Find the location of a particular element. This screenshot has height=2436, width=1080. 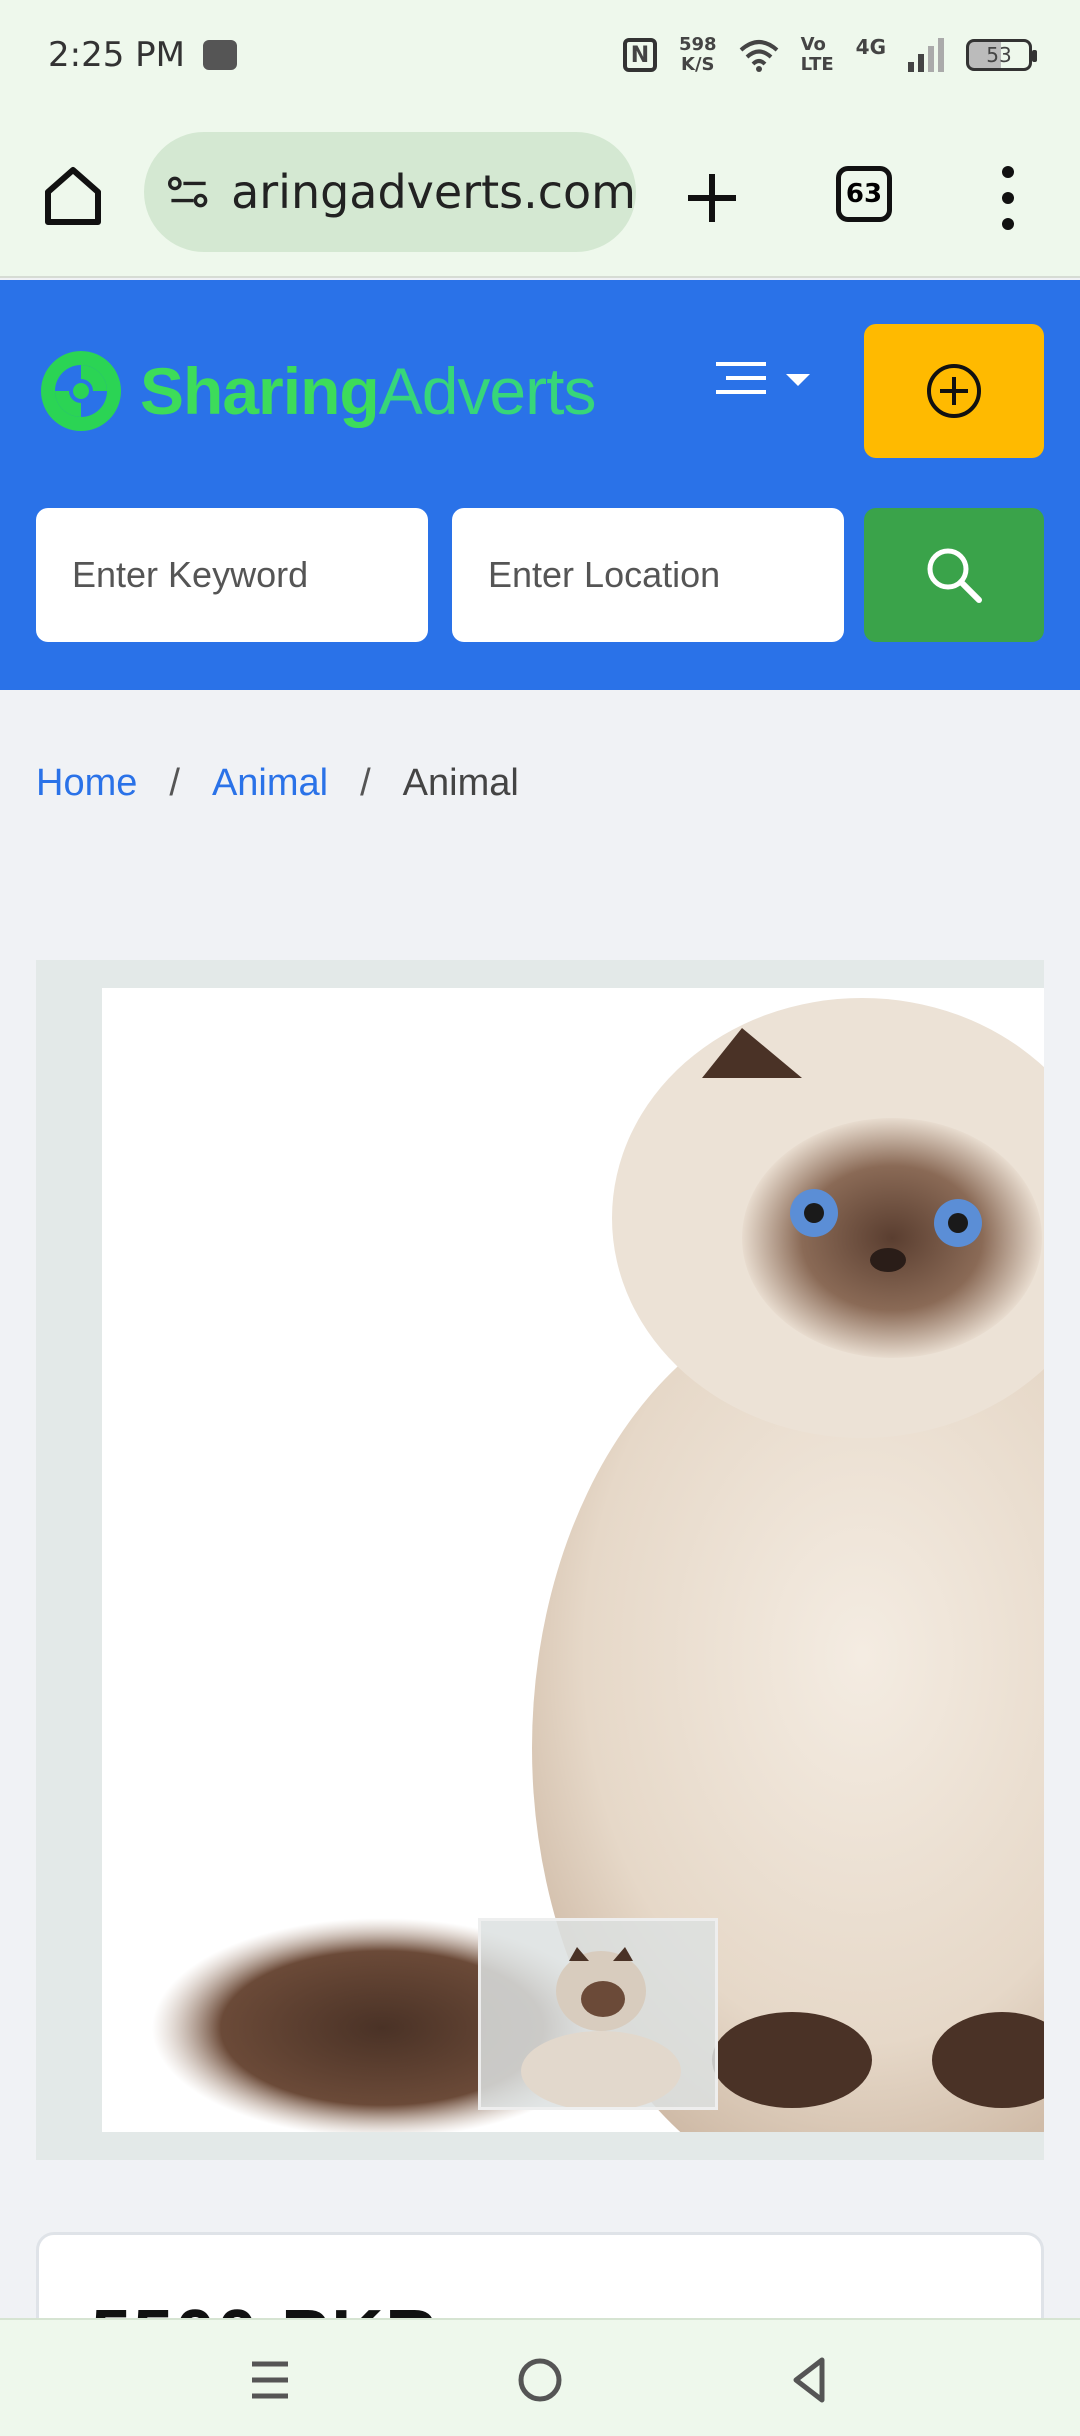

address-bar: aringadverts.com is located at coordinates (390, 192).